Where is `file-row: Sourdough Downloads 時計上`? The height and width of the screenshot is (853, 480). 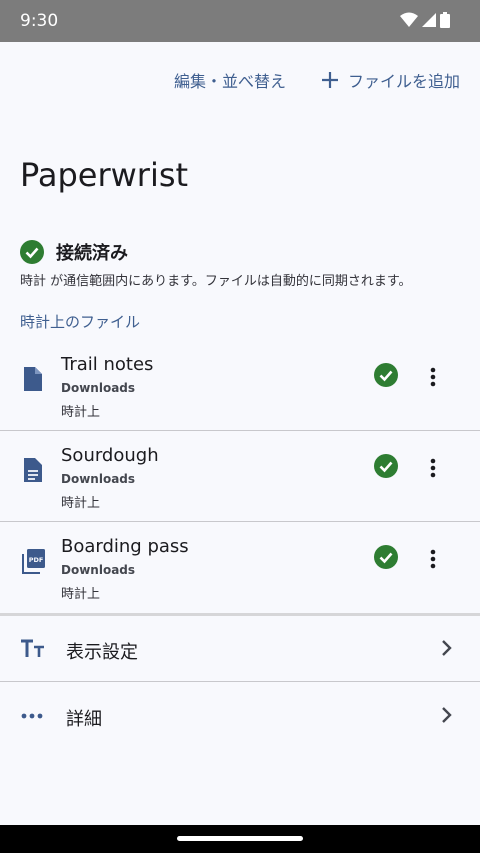 file-row: Sourdough Downloads 時計上 is located at coordinates (240, 477).